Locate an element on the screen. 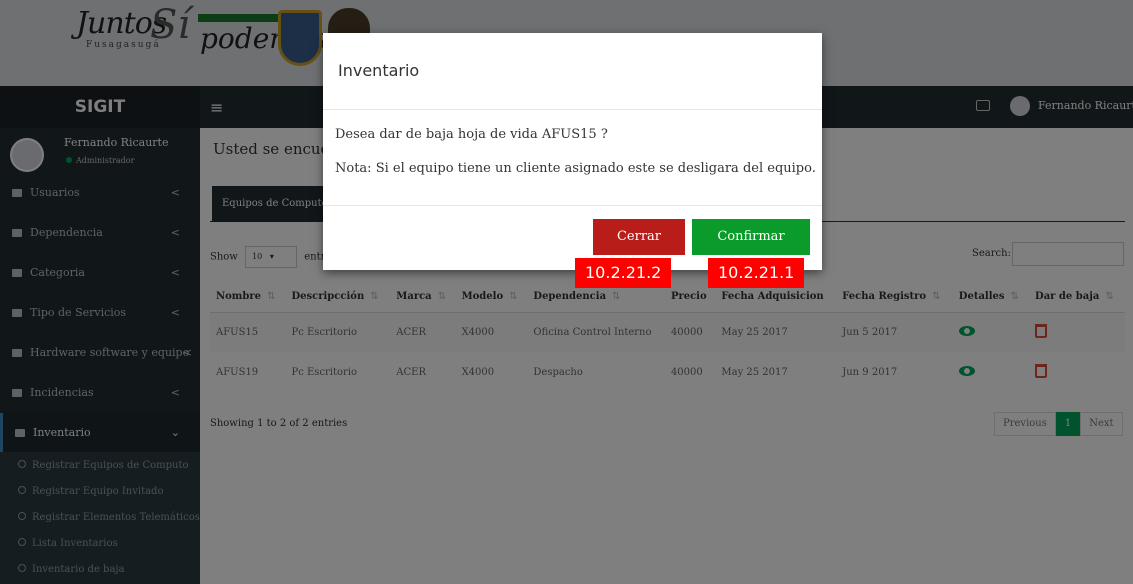  dialog-message: Desea dar de baja hoja de vida AFUS15 ? is located at coordinates (471, 134).